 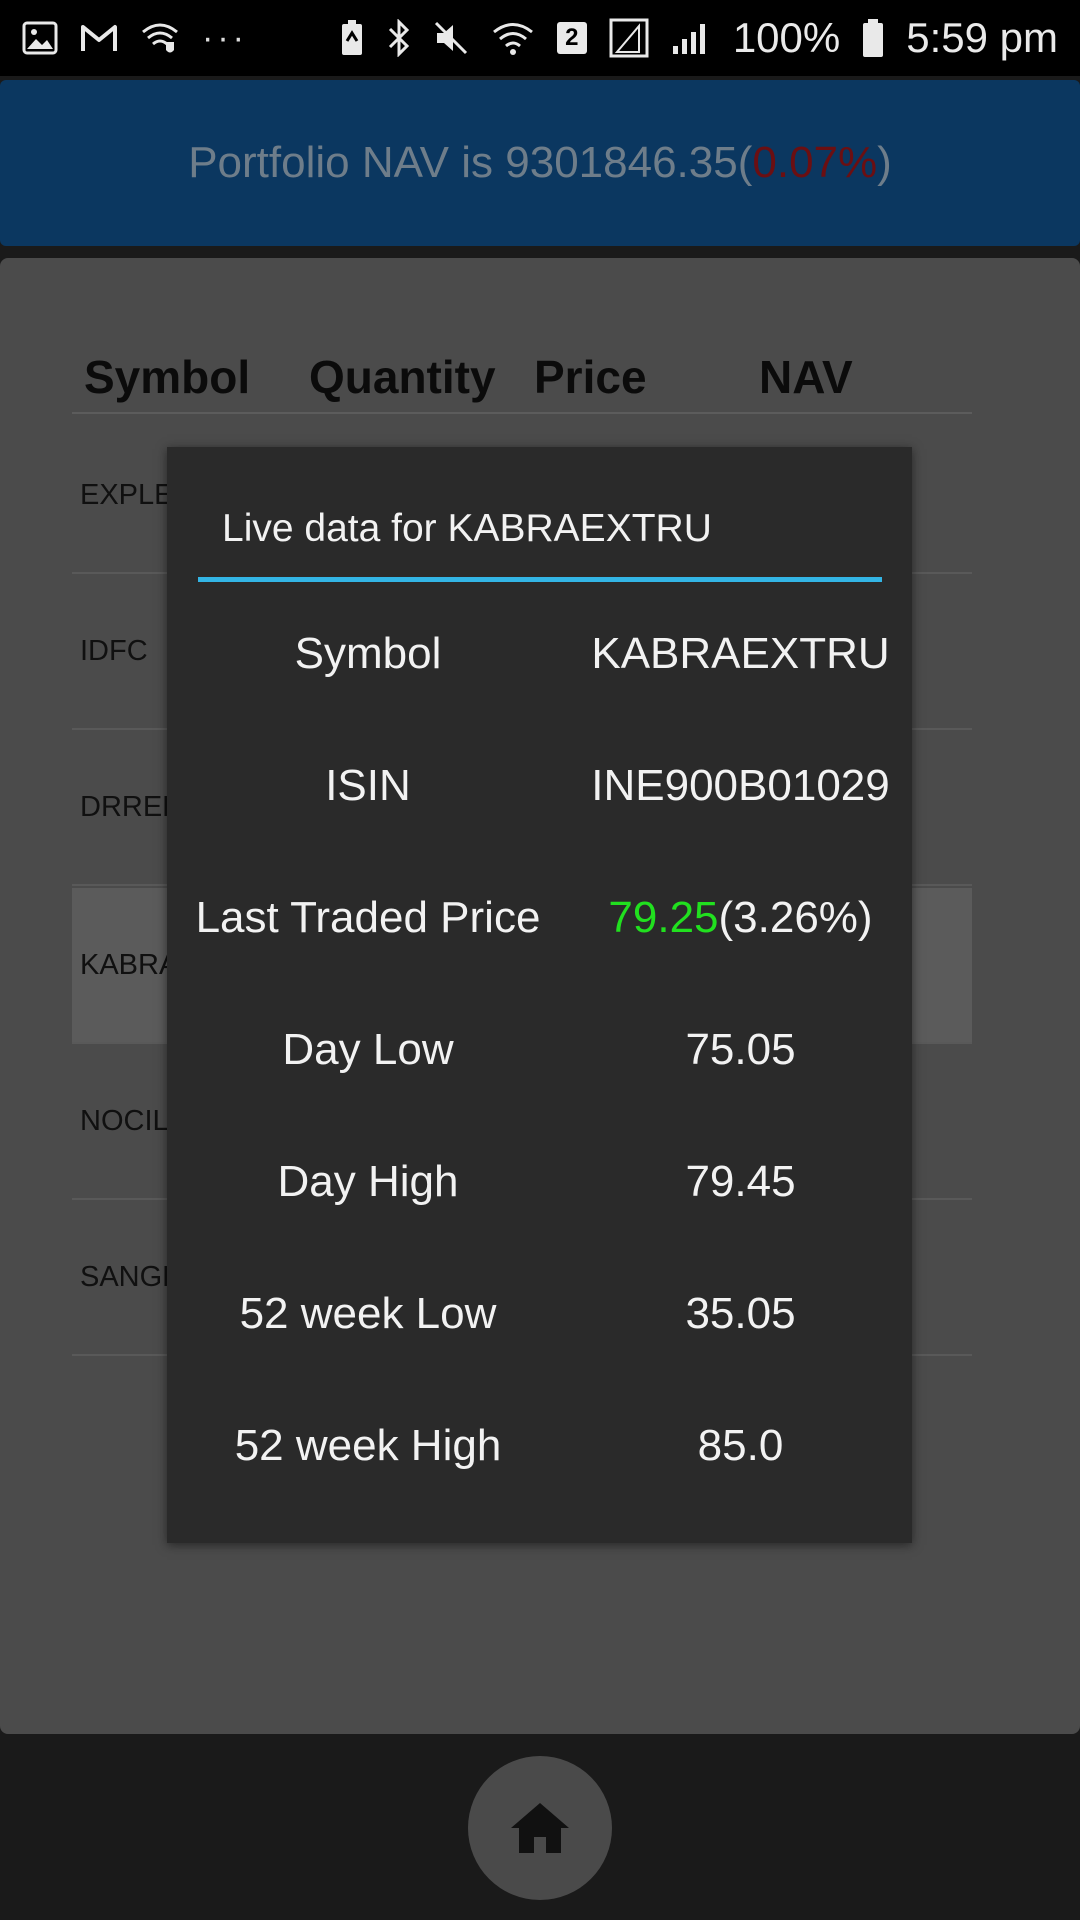 I want to click on status-bar: ··· 2 100% 5:59 pm, so click(x=540, y=38).